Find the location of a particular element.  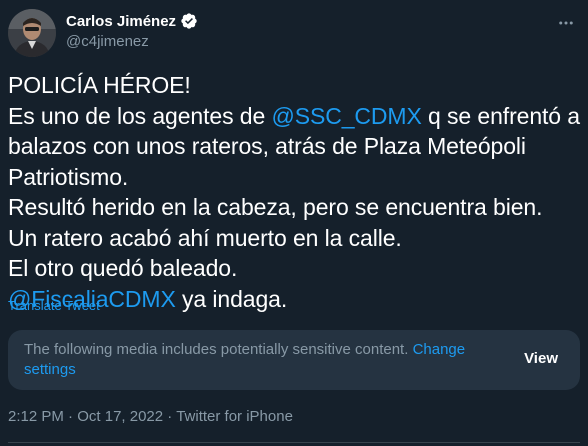

tweet-text-segment: POLICÍA HÉROE! is located at coordinates (99, 85).